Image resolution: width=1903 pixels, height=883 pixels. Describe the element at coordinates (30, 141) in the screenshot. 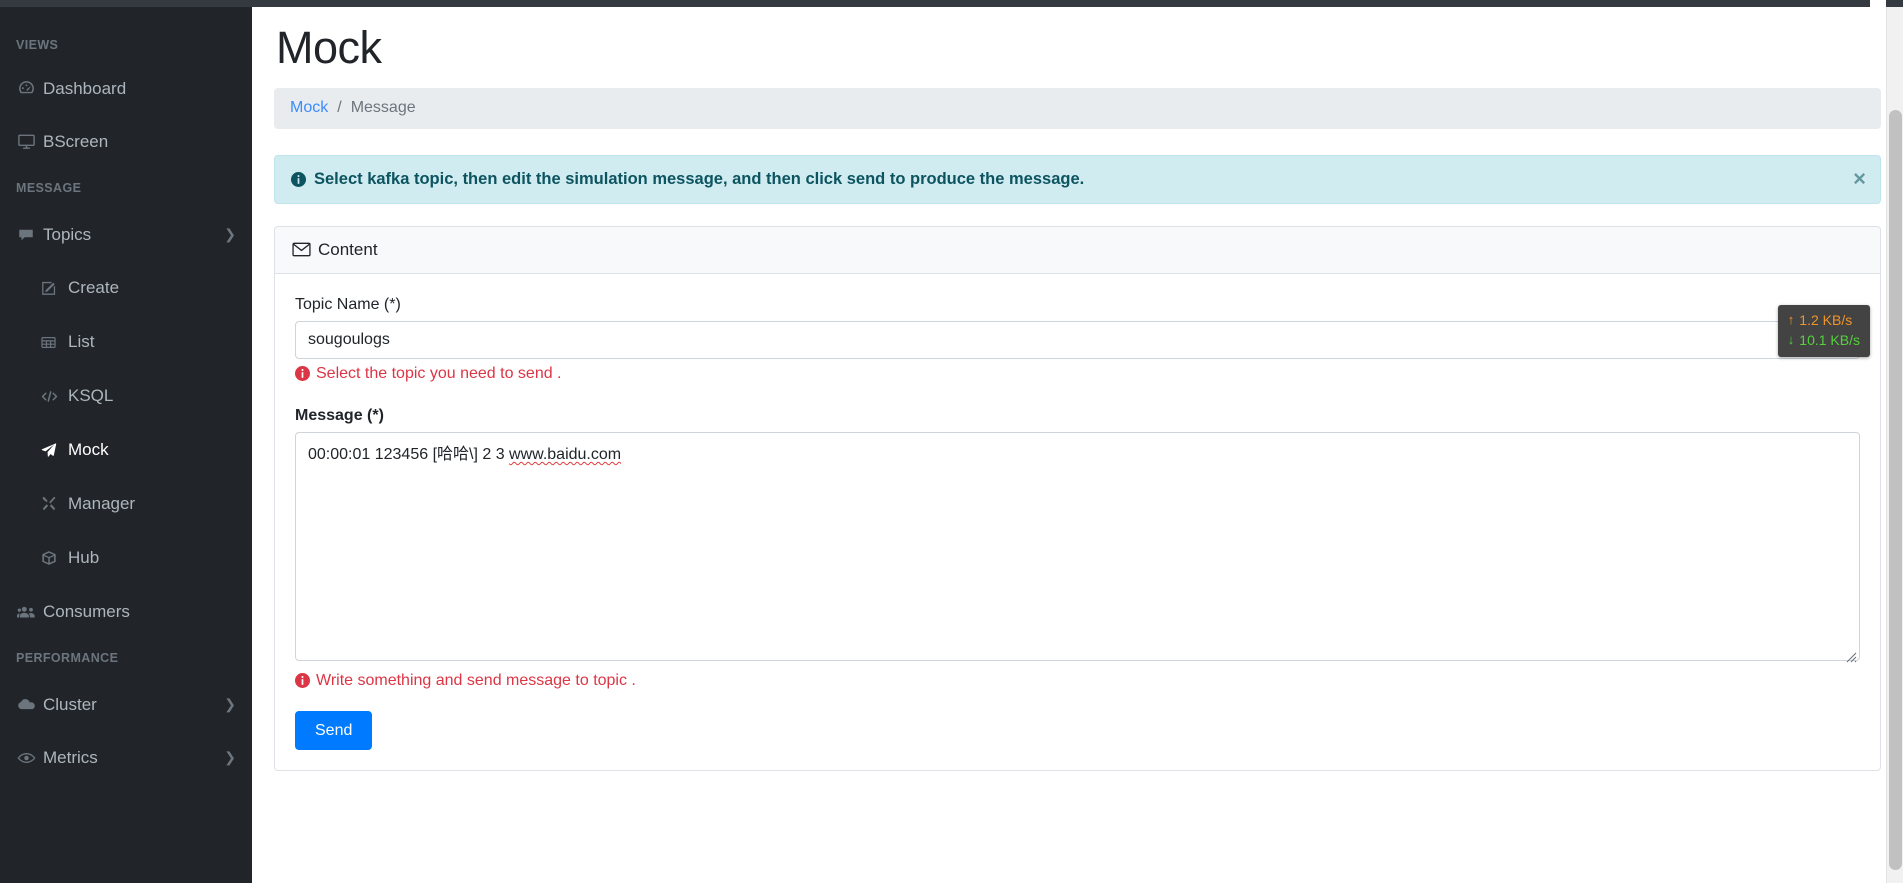

I see `monitor-icon` at that location.